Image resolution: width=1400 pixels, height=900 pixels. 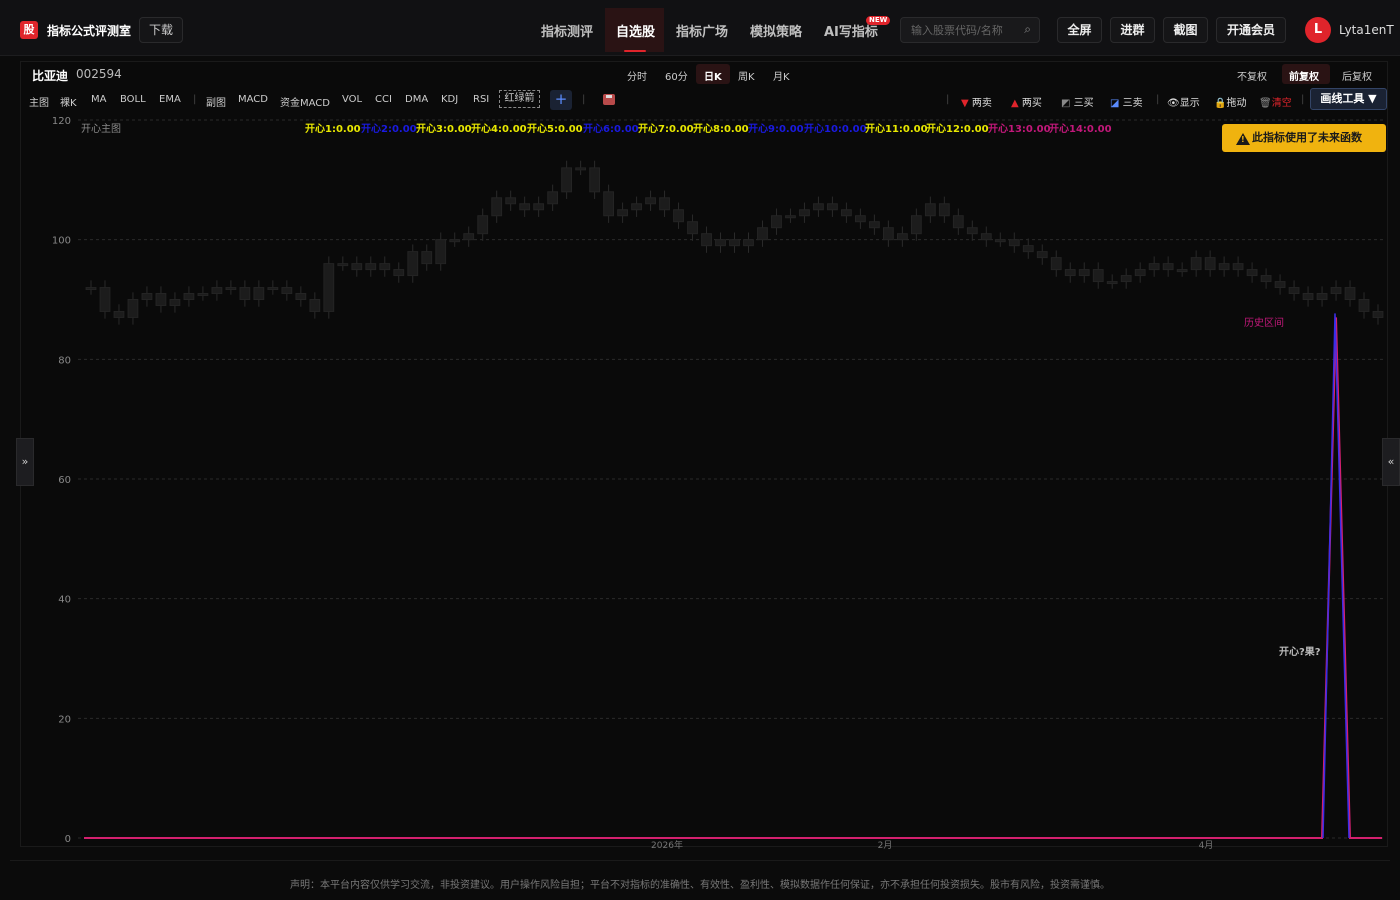 What do you see at coordinates (1251, 30) in the screenshot?
I see `membership-button: 开通会员` at bounding box center [1251, 30].